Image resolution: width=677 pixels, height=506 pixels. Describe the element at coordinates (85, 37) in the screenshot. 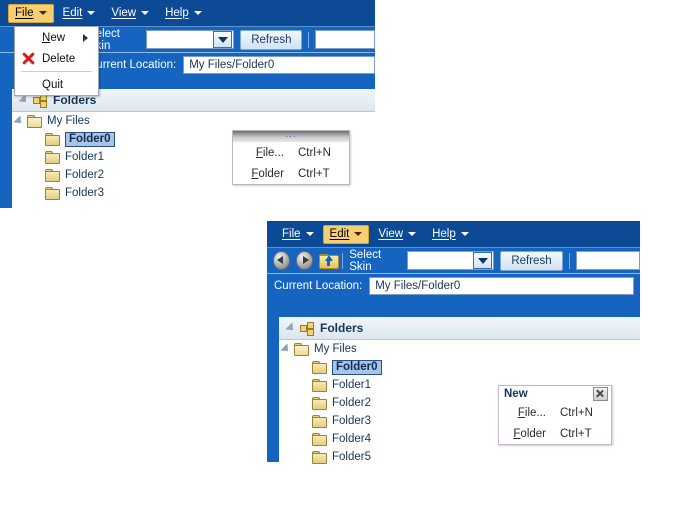

I see `submenu-arrow-icon` at that location.